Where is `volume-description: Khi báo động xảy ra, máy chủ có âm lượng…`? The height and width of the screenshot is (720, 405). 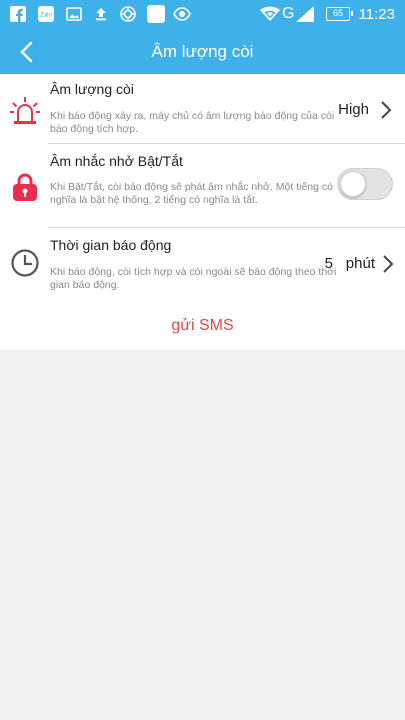 volume-description: Khi báo động xảy ra, máy chủ có âm lượng… is located at coordinates (192, 122).